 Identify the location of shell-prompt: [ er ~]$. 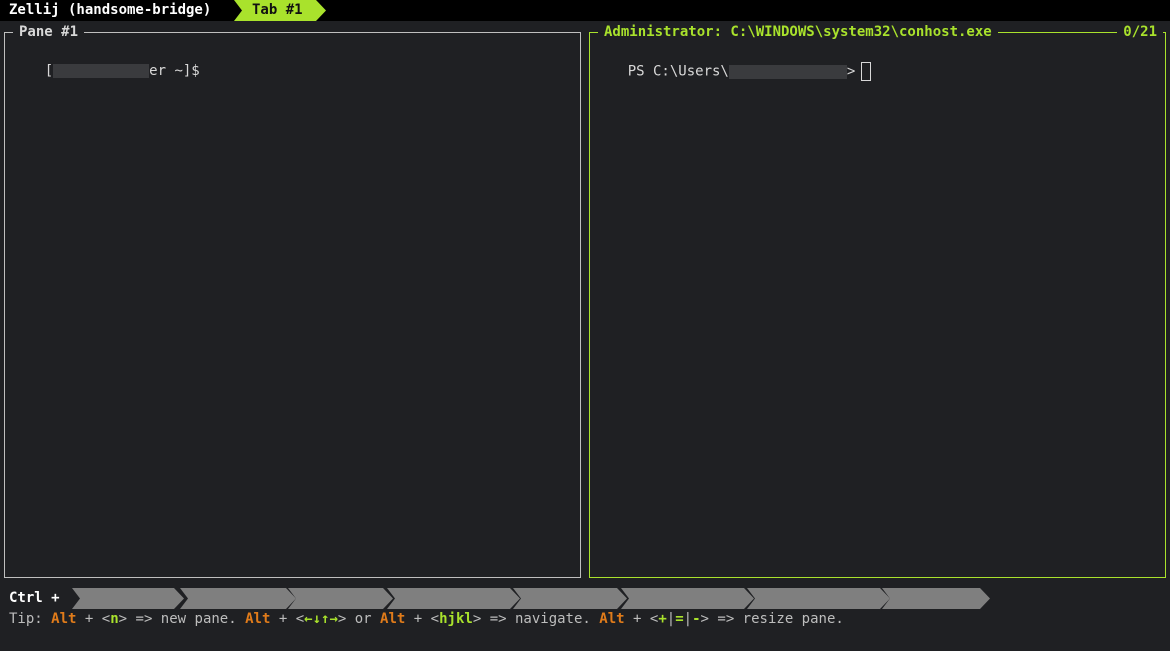
(105, 71).